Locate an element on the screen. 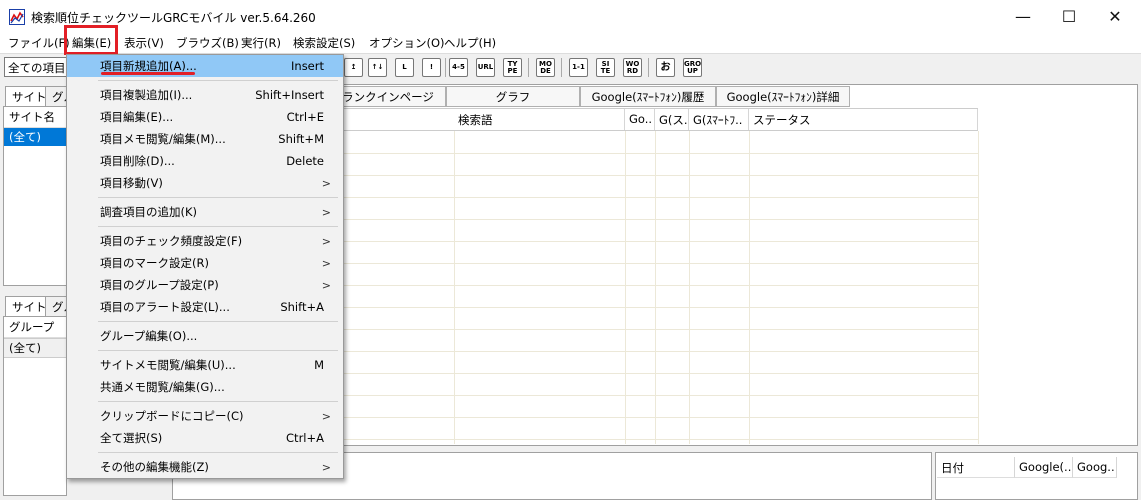 Image resolution: width=1141 pixels, height=500 pixels. menu-item-label: 項目のグループ設定(P) is located at coordinates (159, 285).